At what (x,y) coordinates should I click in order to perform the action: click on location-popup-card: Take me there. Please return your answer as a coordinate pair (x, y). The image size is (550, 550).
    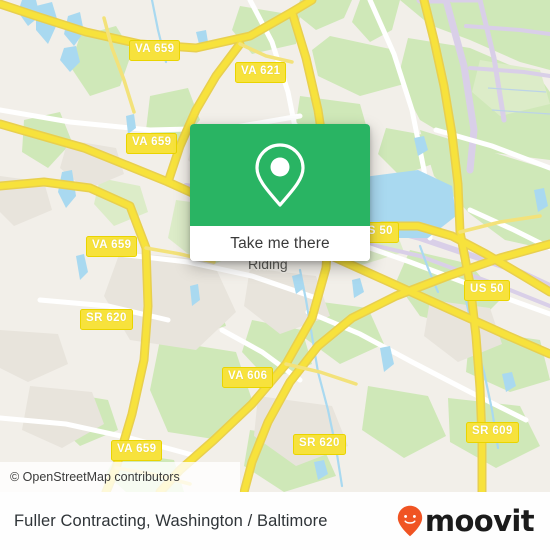
    Looking at the image, I should click on (280, 192).